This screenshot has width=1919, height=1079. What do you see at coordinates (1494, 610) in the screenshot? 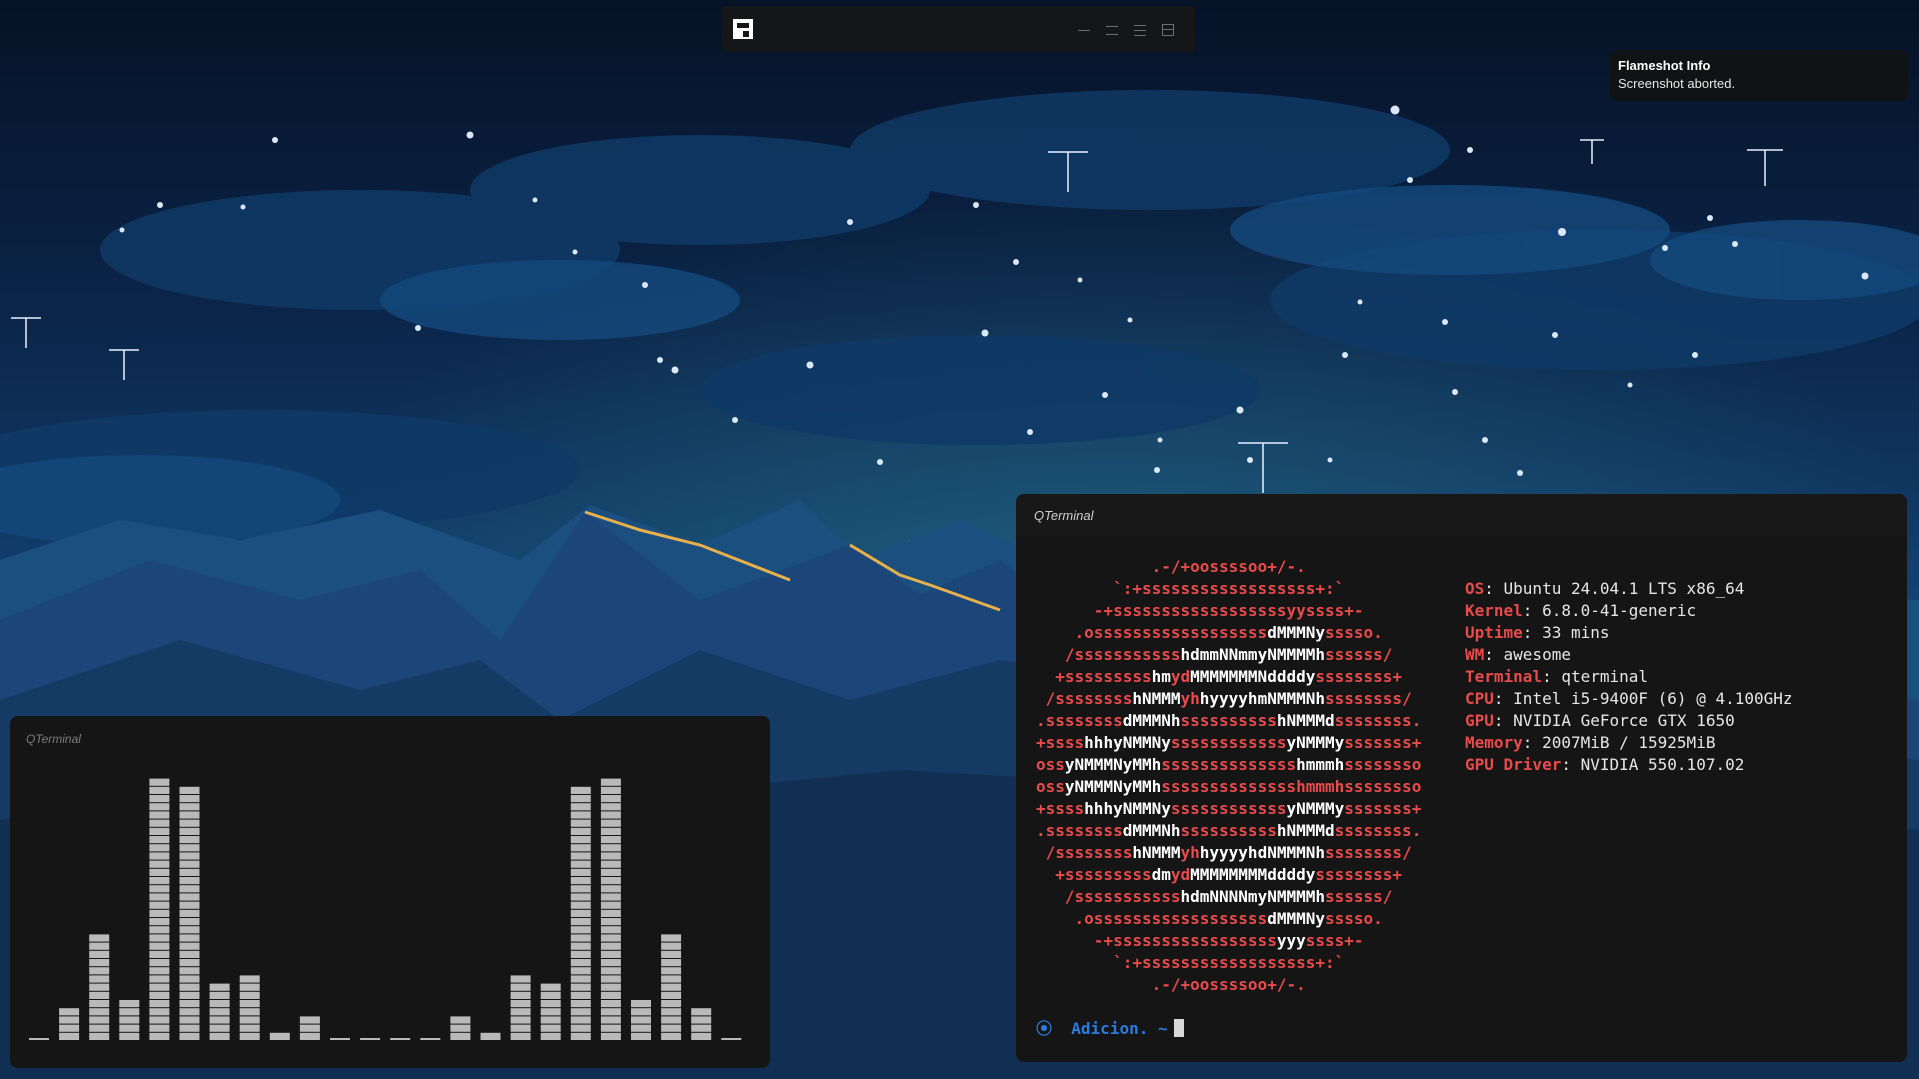
I see `info-key: Kernel` at bounding box center [1494, 610].